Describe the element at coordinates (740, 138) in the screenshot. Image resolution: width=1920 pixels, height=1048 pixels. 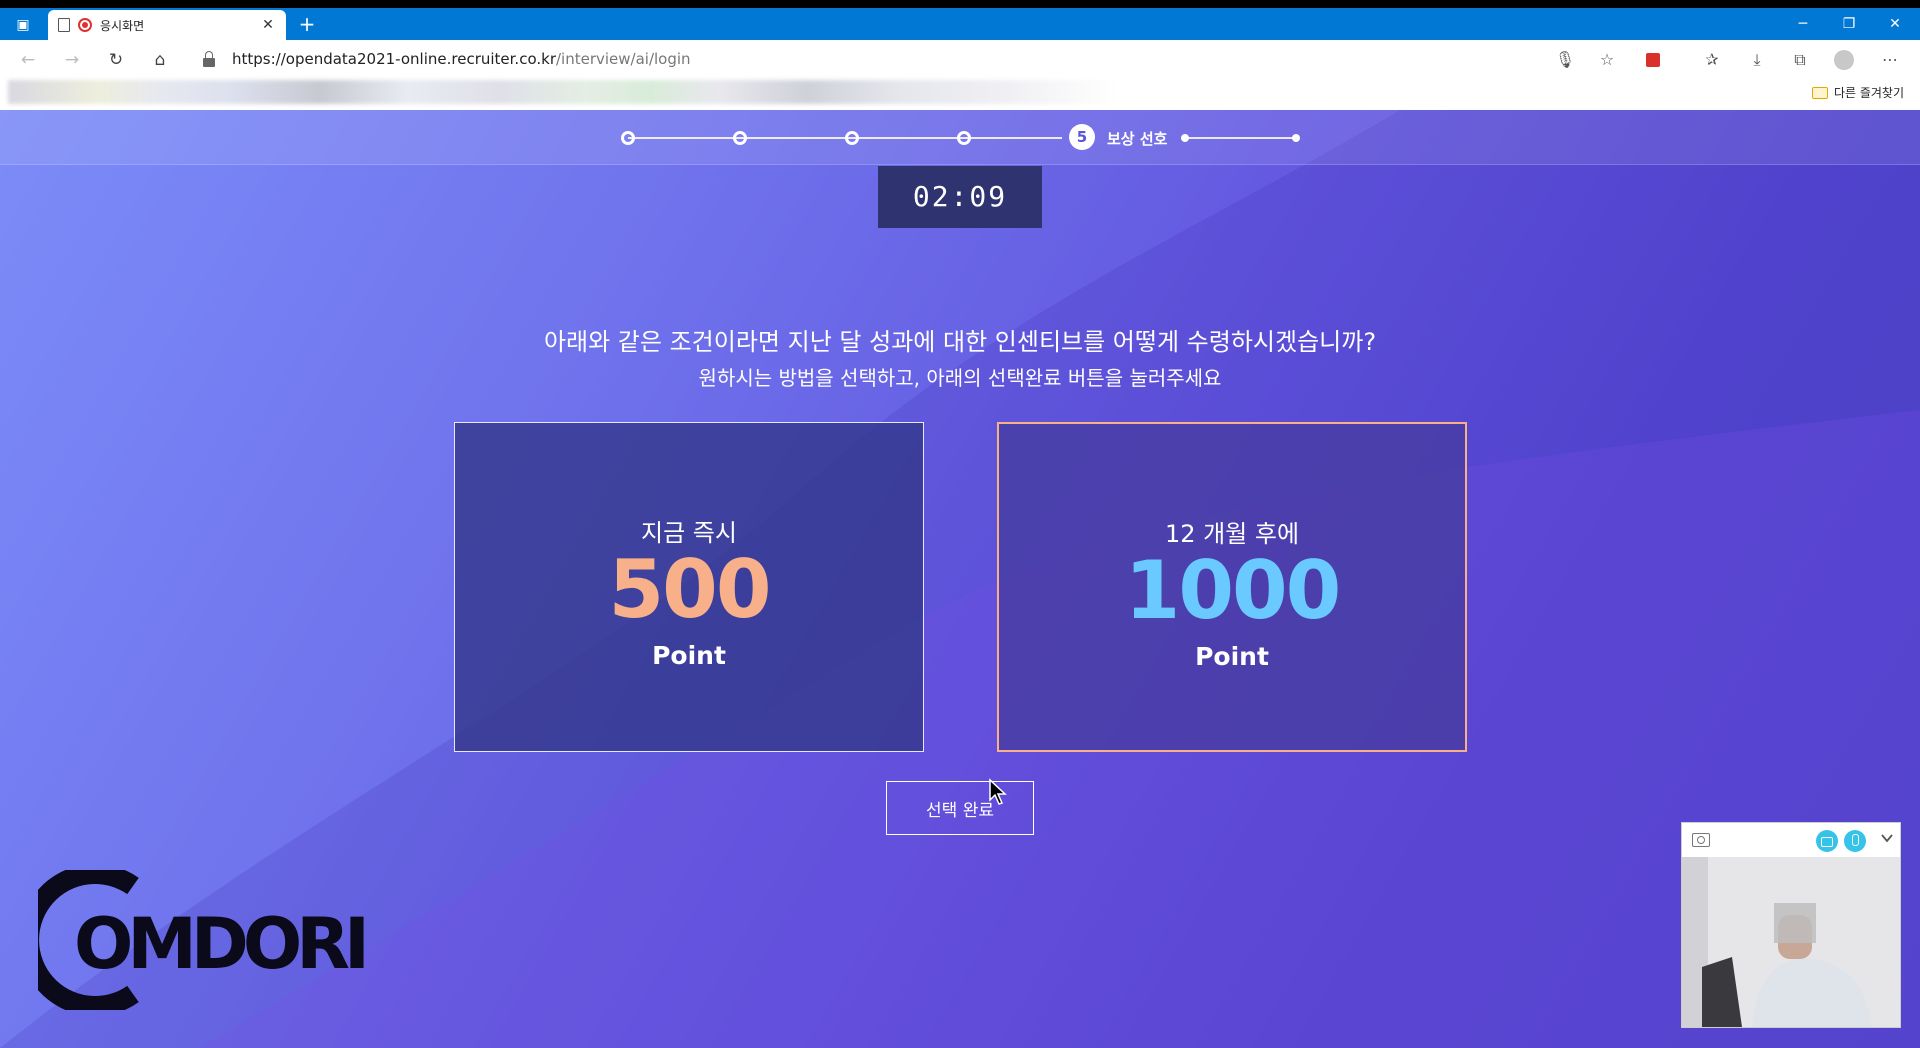
I see `step-2-dot` at that location.